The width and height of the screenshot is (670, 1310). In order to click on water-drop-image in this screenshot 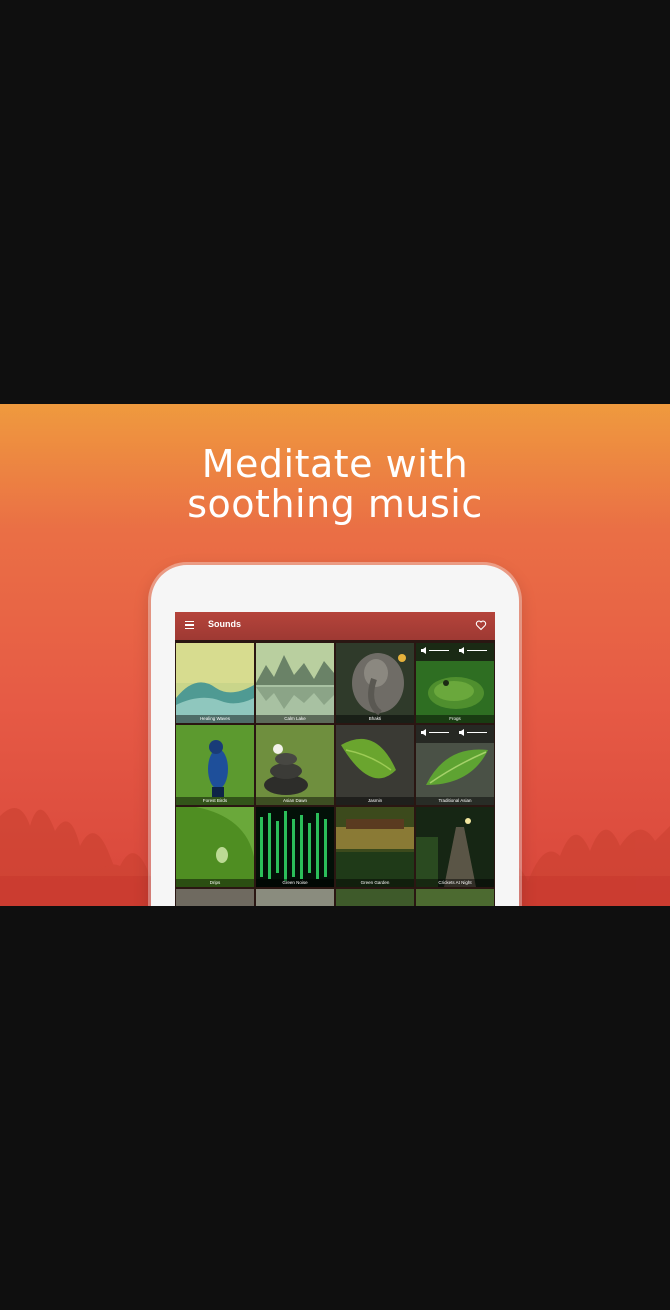, I will do `click(215, 847)`.